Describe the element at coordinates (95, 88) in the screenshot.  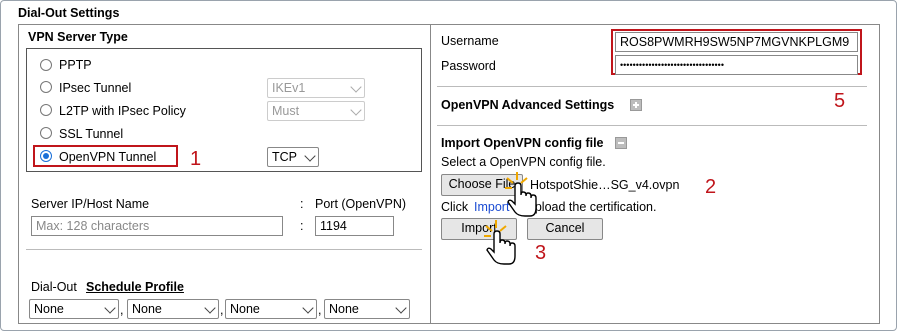
I see `label-ipsec-tunnel: IPsec Tunnel` at that location.